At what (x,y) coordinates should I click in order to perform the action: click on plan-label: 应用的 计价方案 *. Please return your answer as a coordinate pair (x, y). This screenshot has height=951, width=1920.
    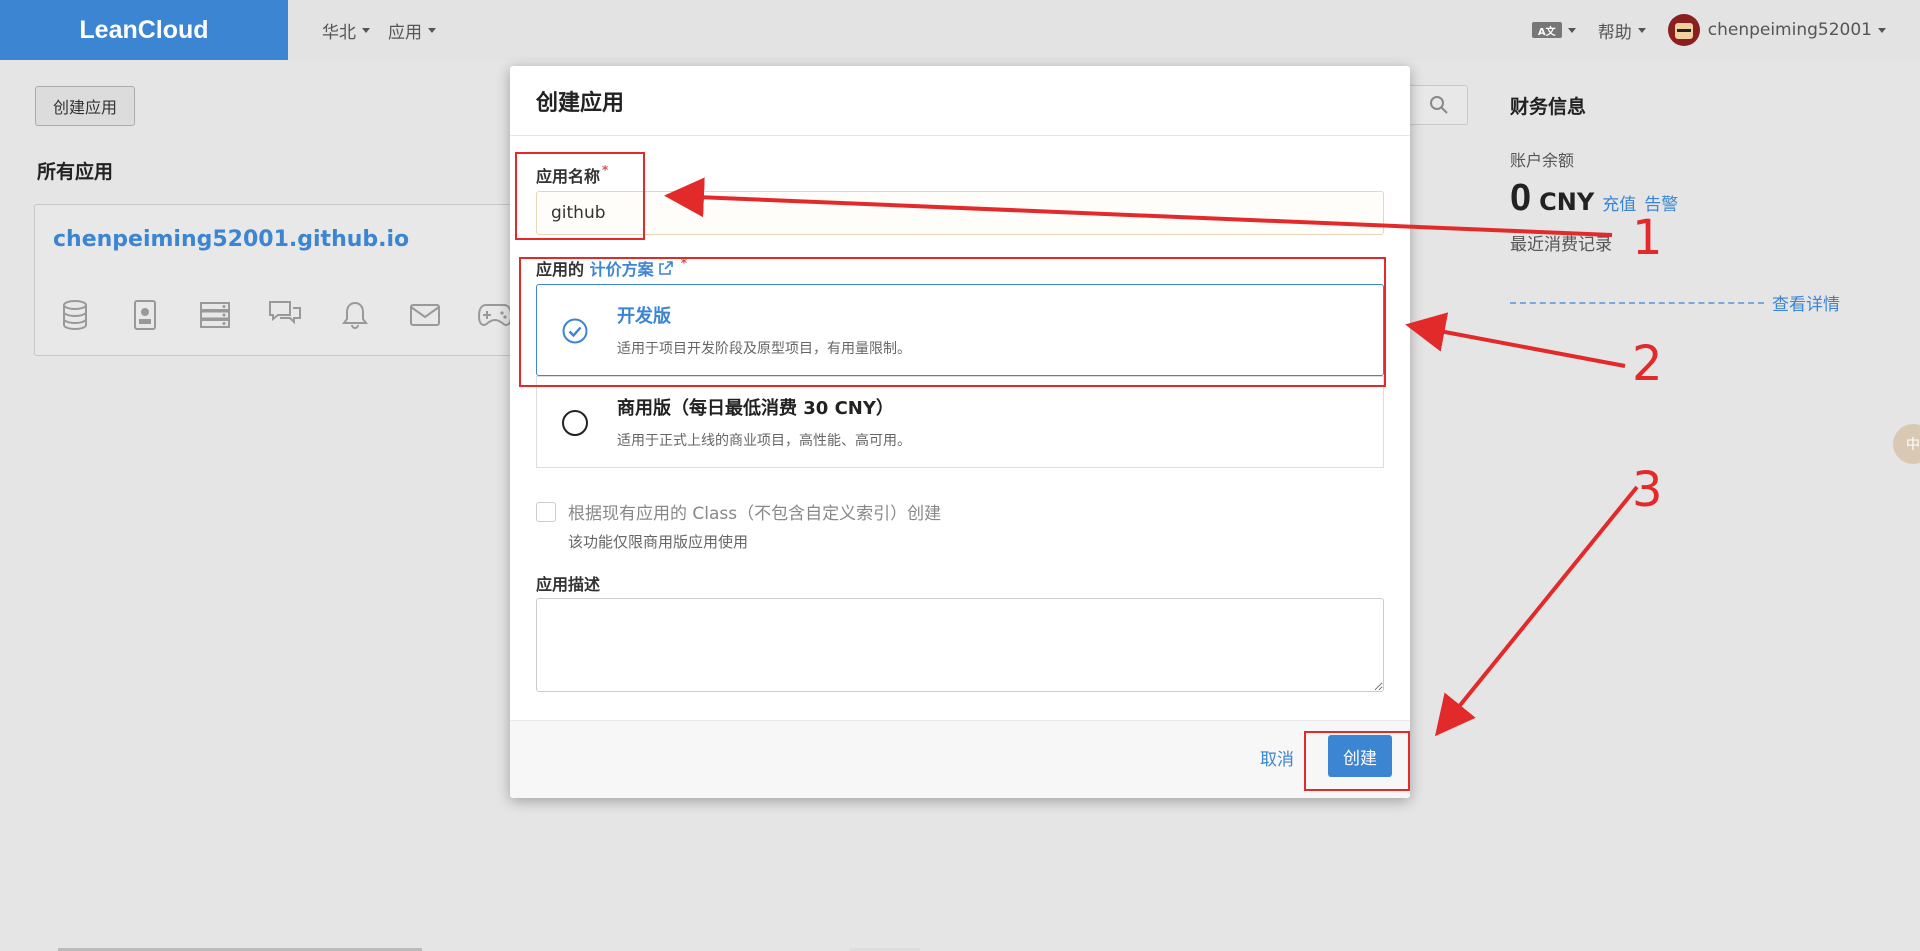
    Looking at the image, I should click on (611, 268).